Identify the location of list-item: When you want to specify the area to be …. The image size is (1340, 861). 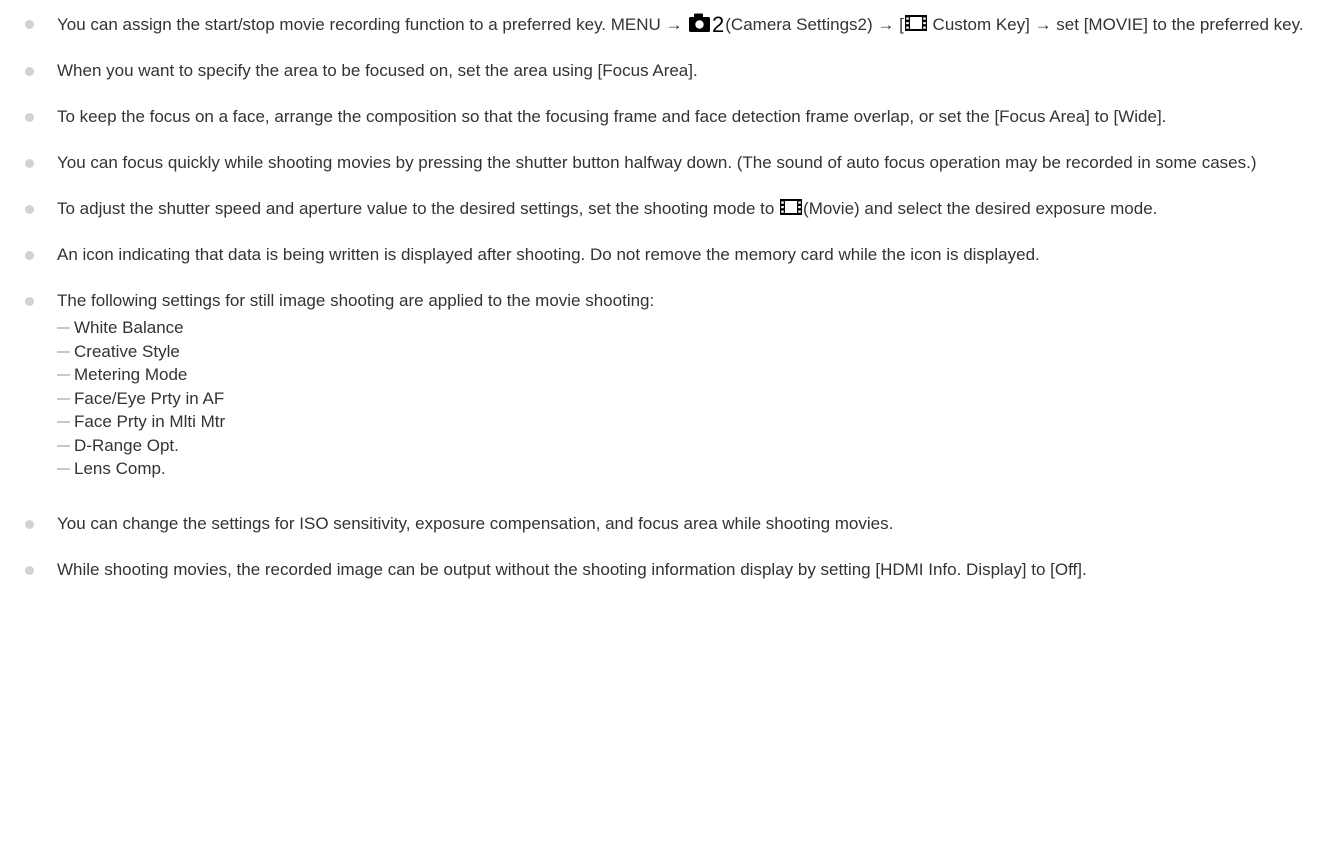
(670, 71).